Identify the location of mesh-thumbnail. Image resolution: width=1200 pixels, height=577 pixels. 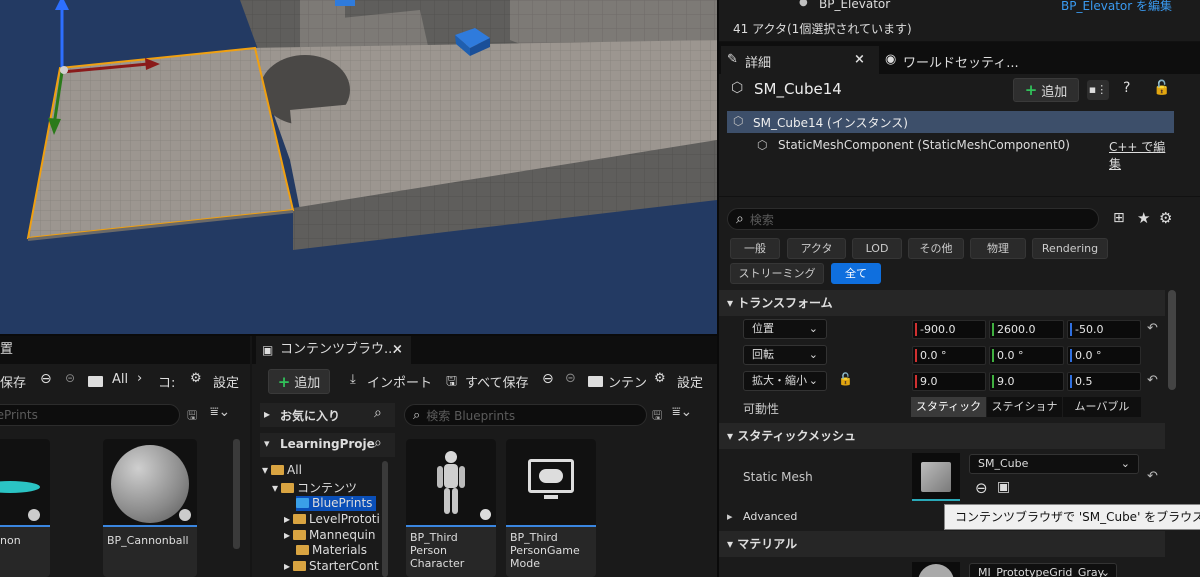
(936, 477).